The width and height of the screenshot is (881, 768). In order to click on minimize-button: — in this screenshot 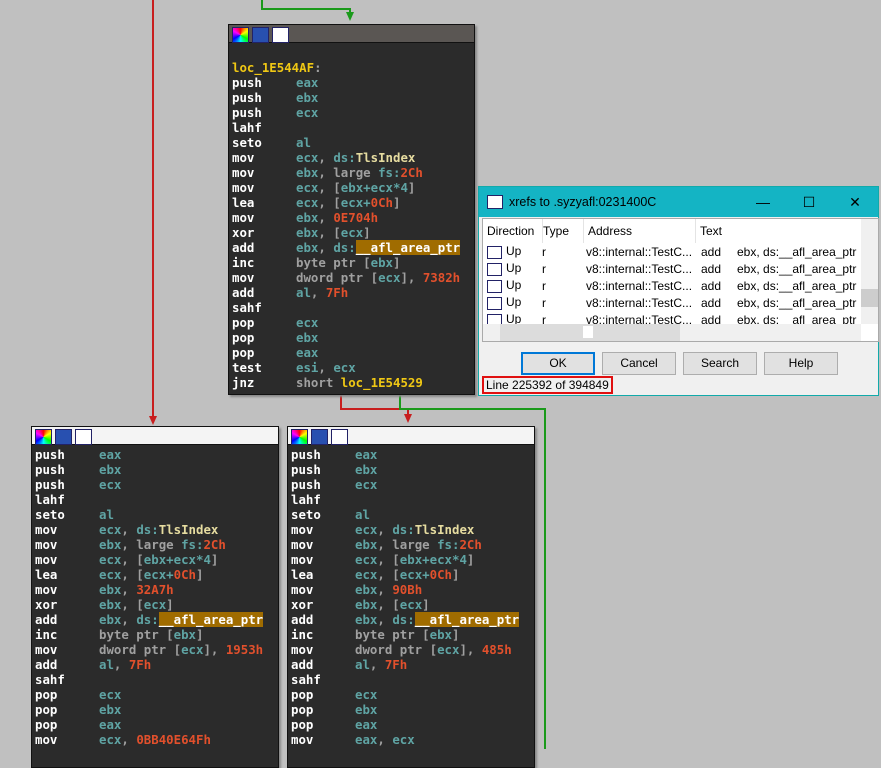, I will do `click(763, 202)`.